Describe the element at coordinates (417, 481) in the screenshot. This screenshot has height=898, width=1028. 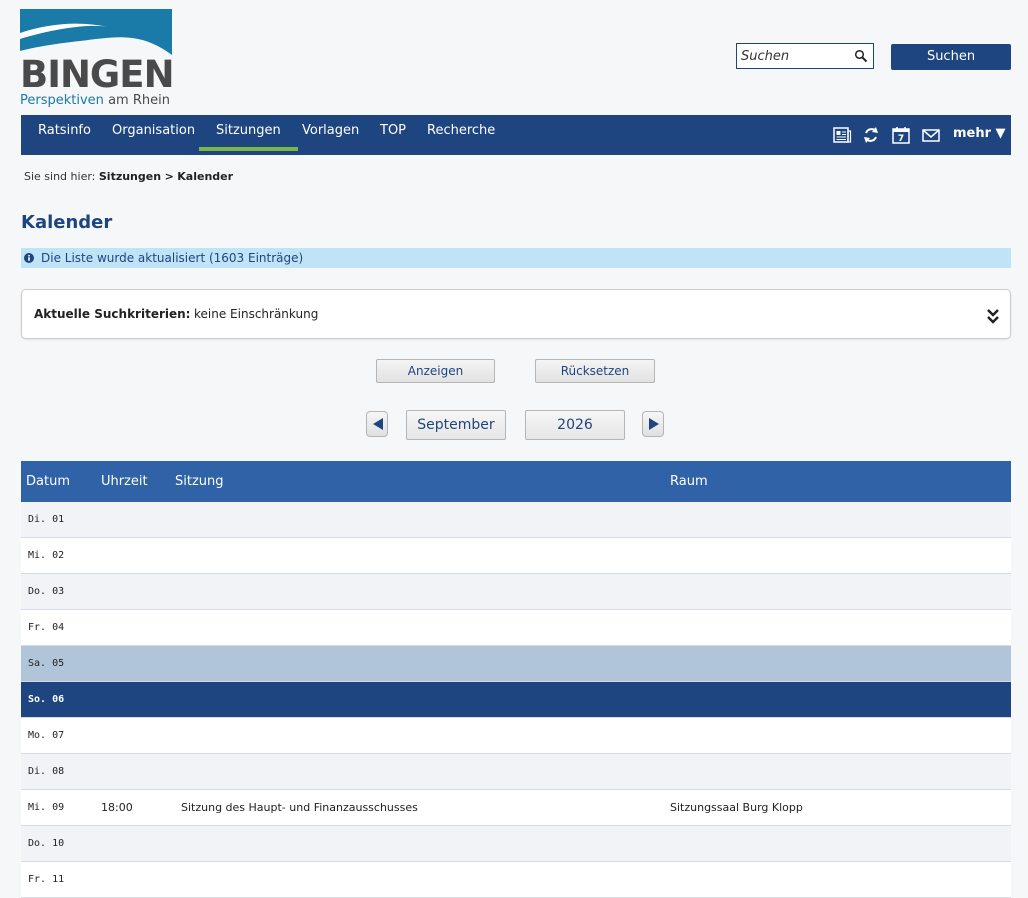
I see `header-session: Sitzung` at that location.